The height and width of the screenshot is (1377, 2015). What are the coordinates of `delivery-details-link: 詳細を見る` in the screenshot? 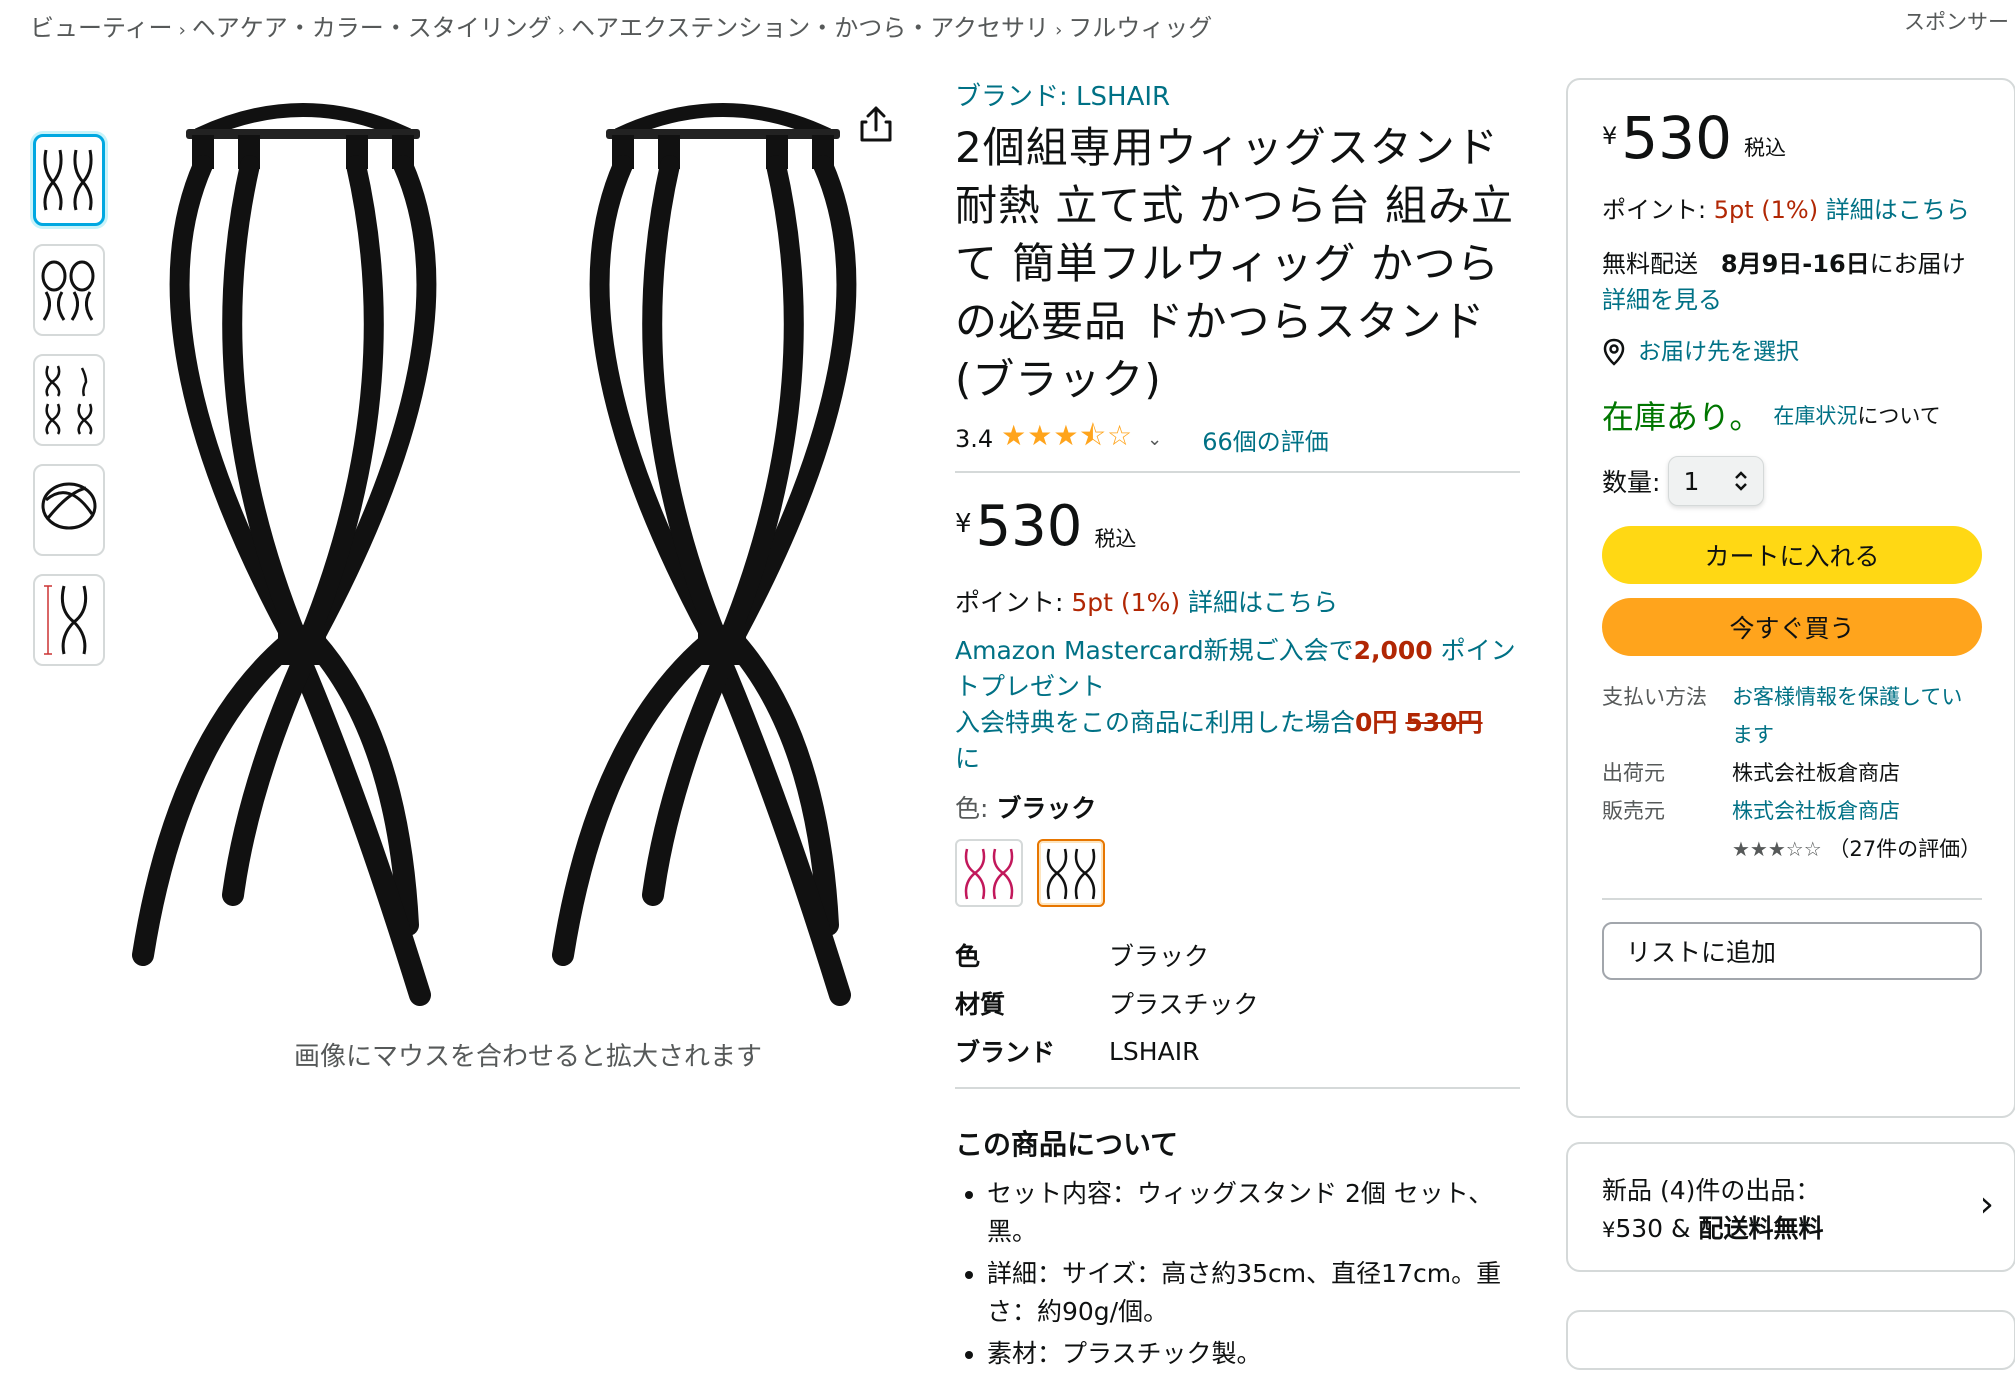 It's located at (1662, 300).